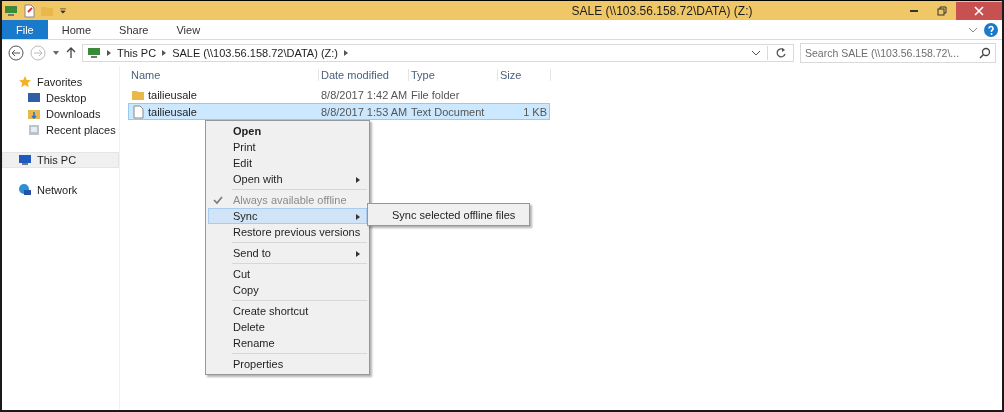 The height and width of the screenshot is (412, 1004). I want to click on up-arrow-icon, so click(71, 53).